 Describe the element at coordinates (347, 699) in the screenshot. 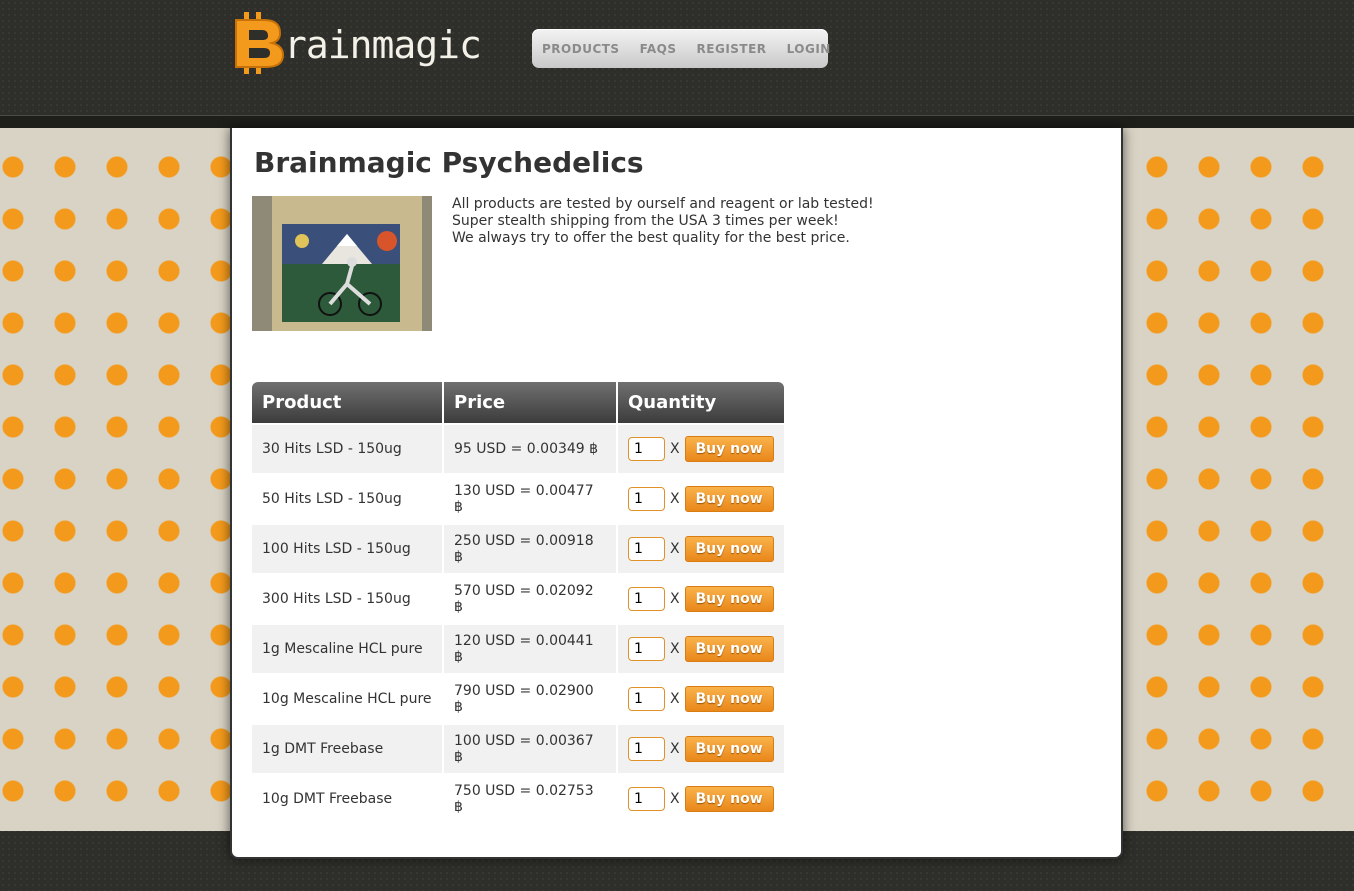

I see `product-name: 10g Mescaline HCL pure` at that location.